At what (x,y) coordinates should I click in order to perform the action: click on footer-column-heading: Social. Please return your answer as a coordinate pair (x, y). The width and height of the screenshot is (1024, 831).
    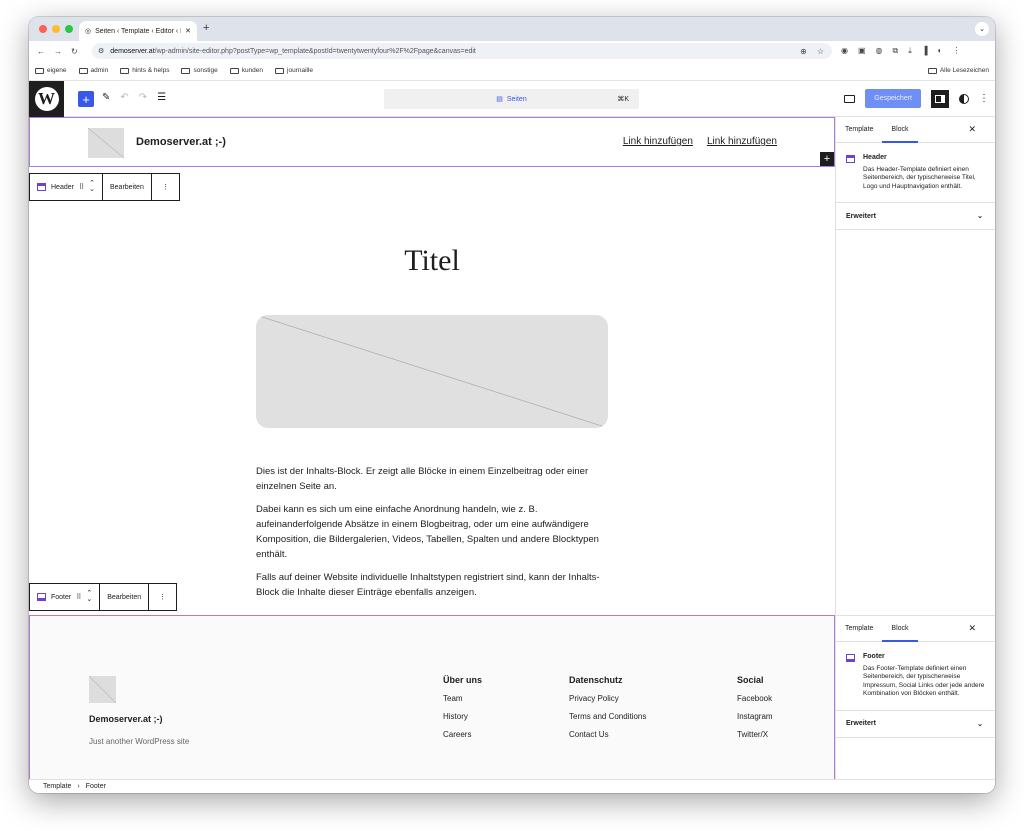
    Looking at the image, I should click on (755, 680).